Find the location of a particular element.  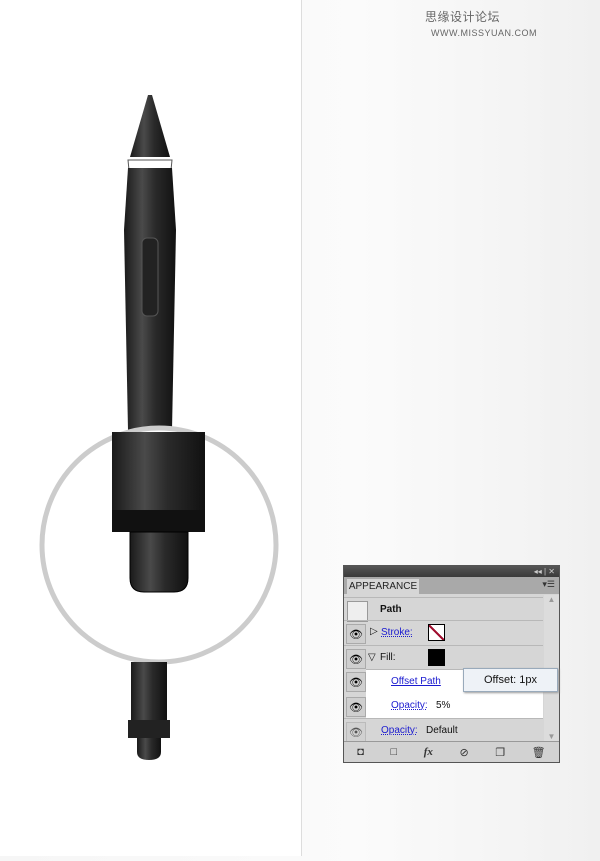

opacity-value: 5% is located at coordinates (443, 705).